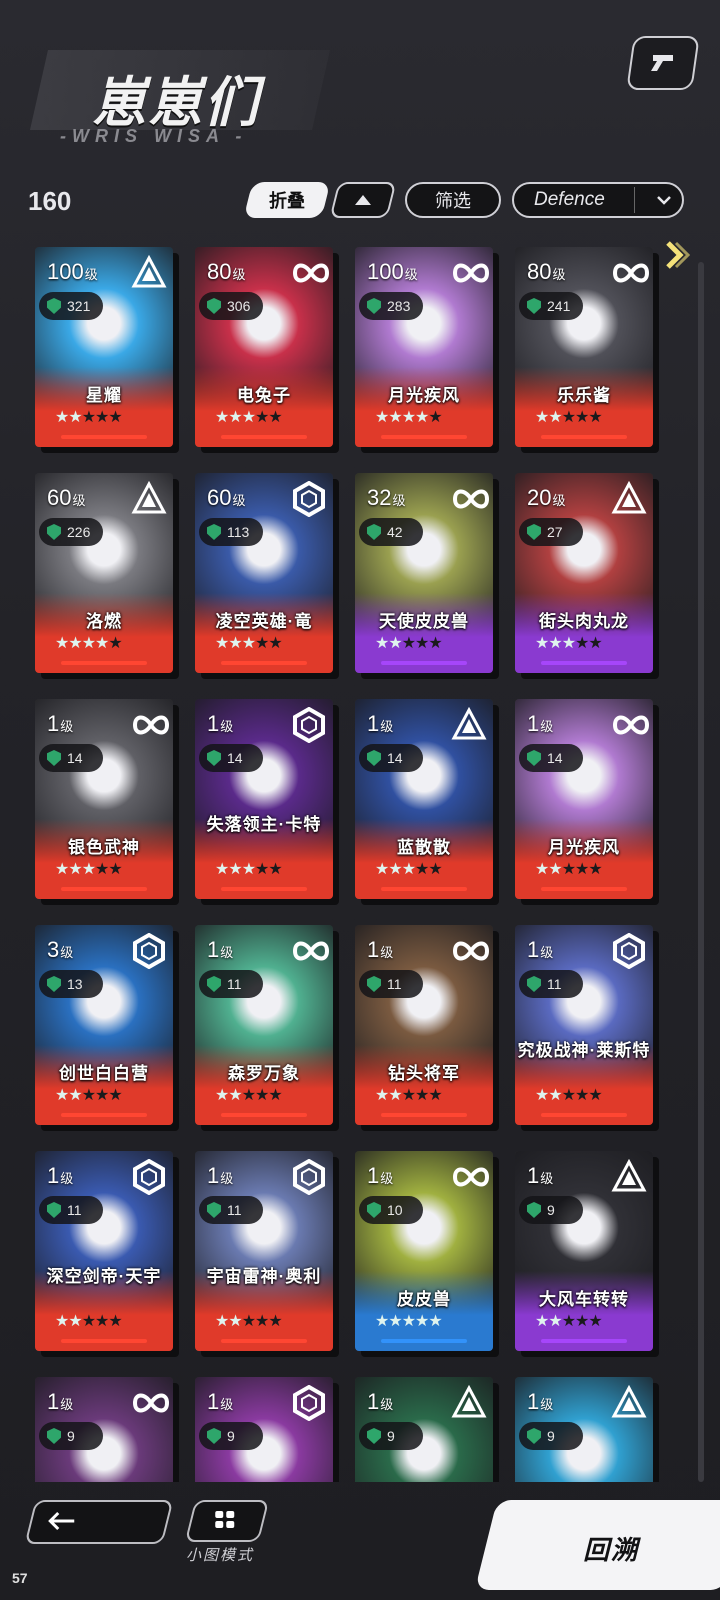  I want to click on pet-card: 100级 321 星耀 ★★★★★, so click(107, 350).